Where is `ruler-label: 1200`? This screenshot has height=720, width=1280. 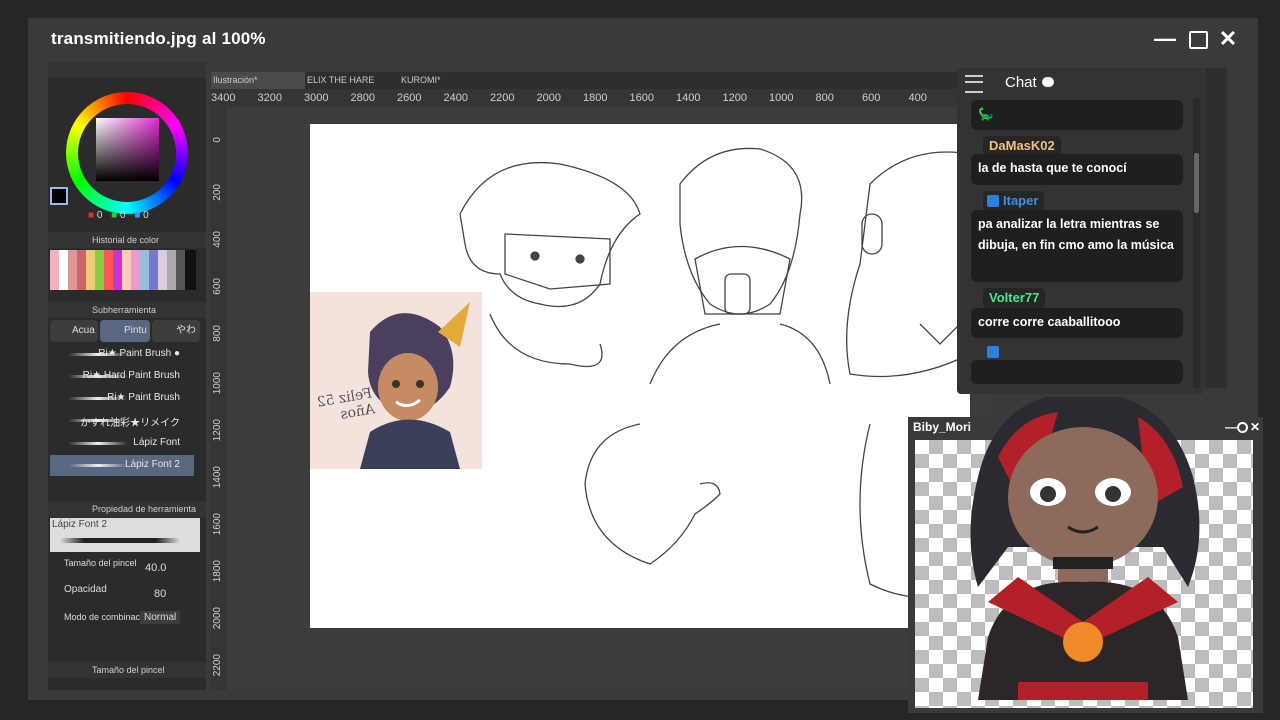 ruler-label: 1200 is located at coordinates (734, 98).